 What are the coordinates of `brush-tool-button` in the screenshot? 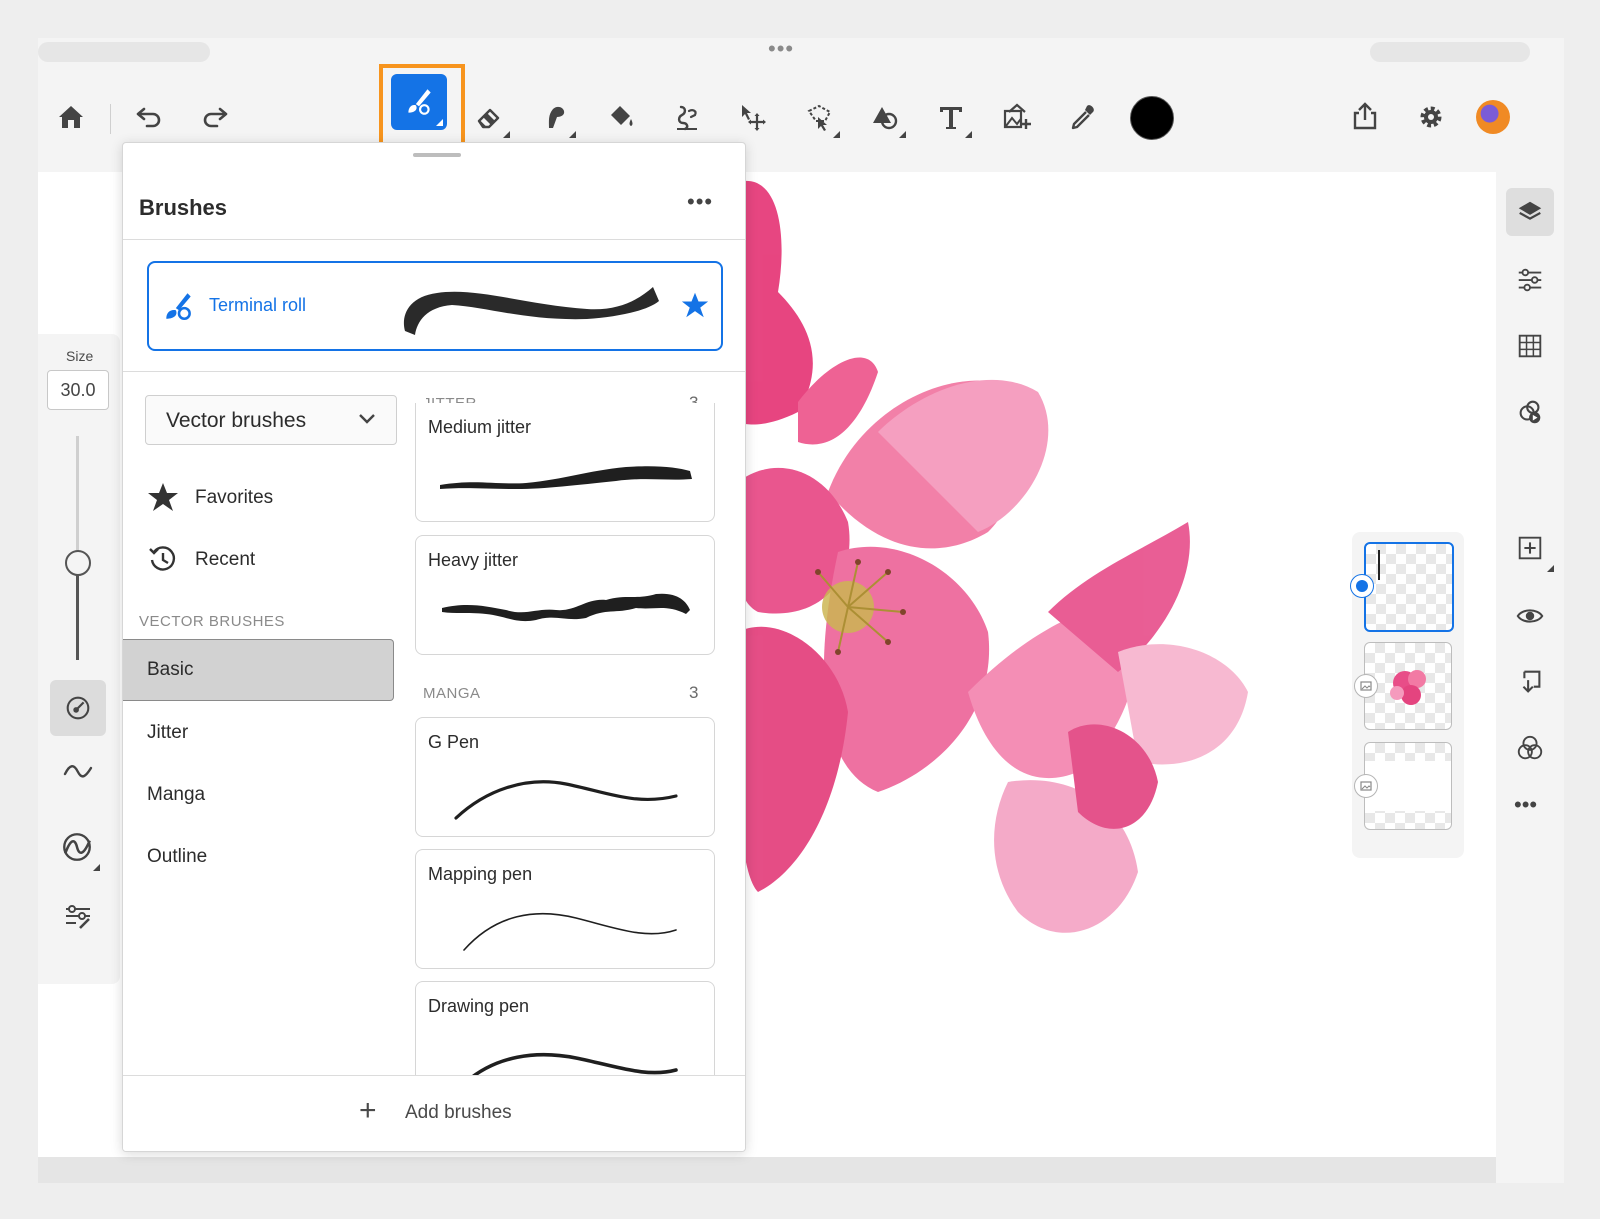 It's located at (419, 102).